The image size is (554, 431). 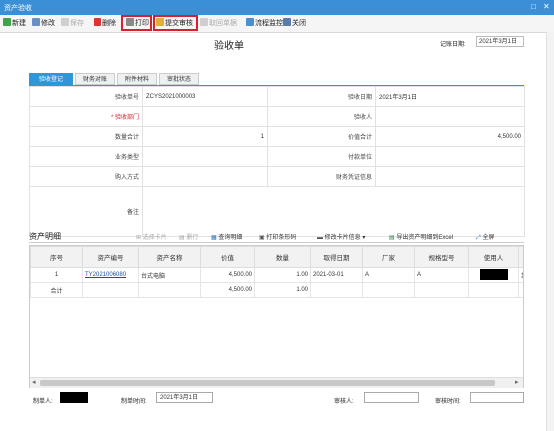 I want to click on acceptor-field, so click(x=450, y=116).